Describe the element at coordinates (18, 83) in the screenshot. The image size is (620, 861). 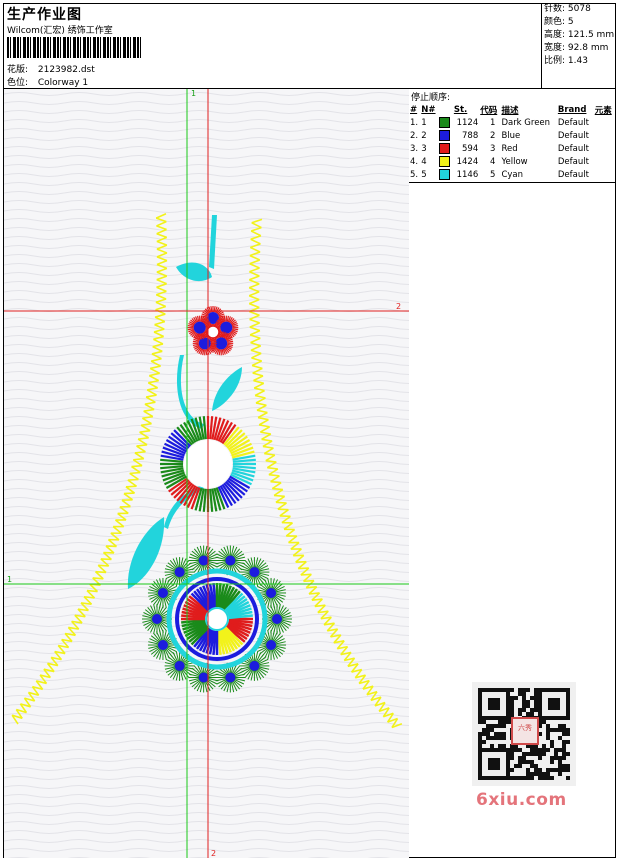
I see `colorway-label: 色位:` at that location.